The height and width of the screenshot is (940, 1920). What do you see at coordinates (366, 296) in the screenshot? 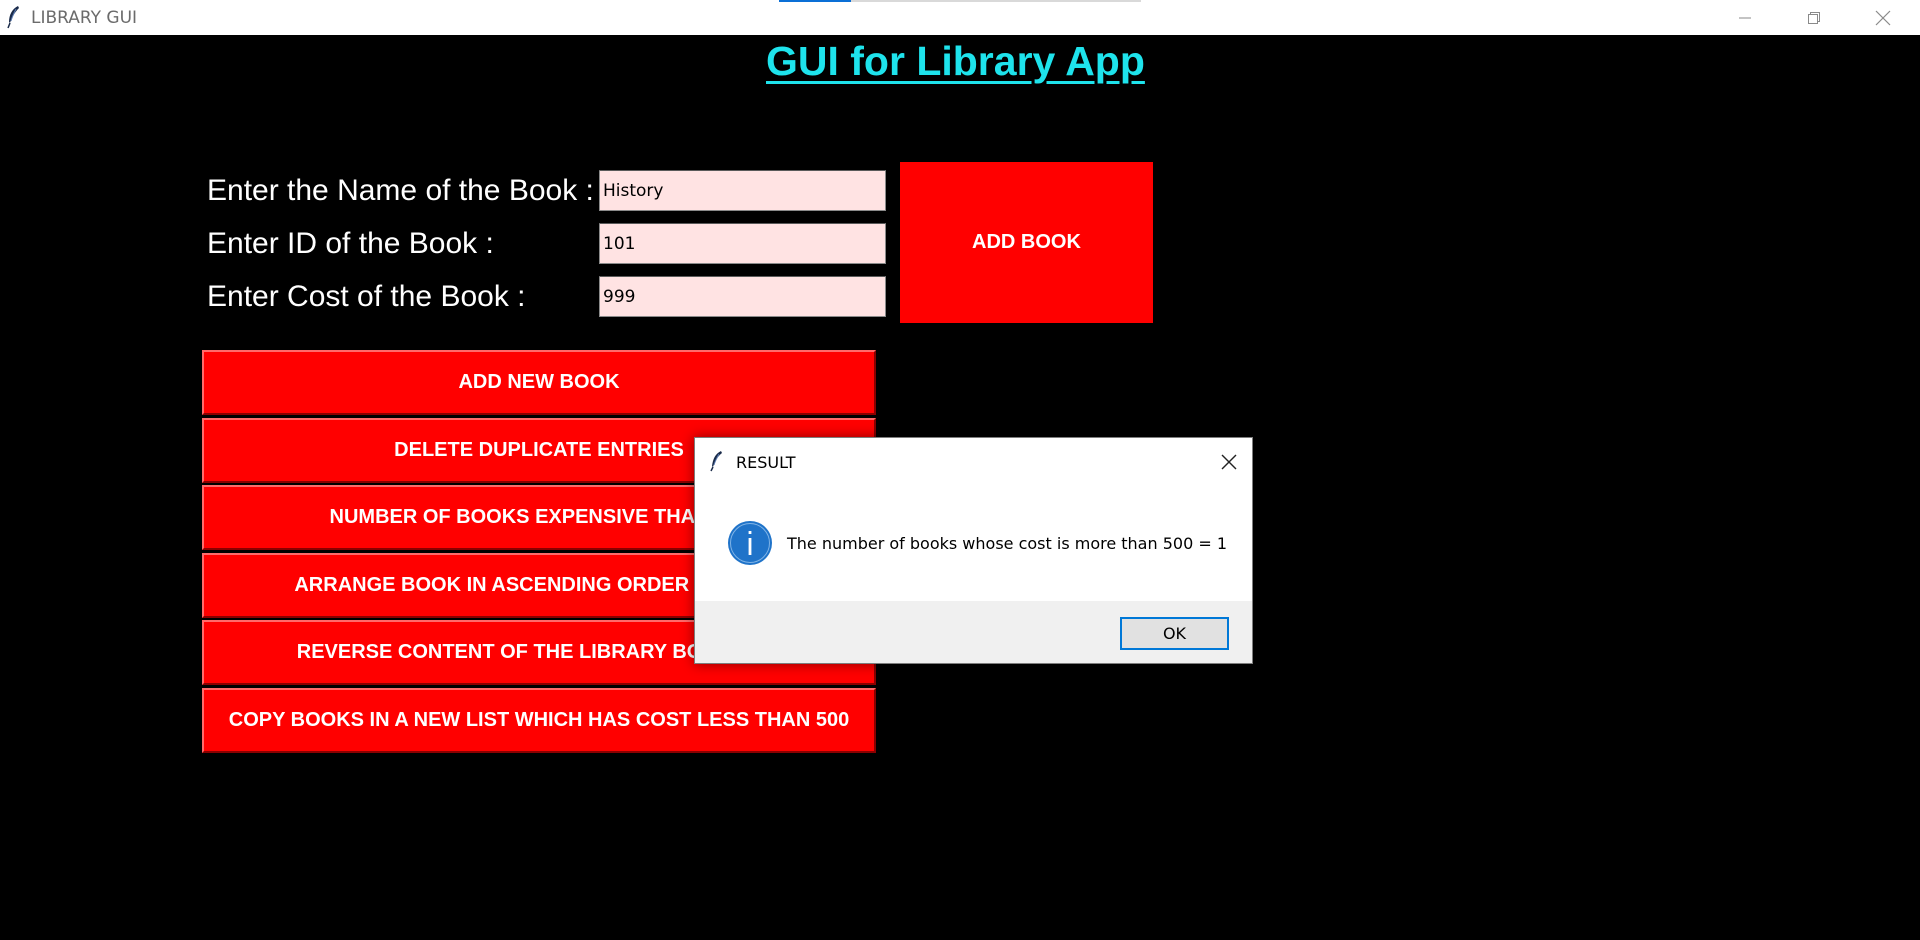
I see `book-cost-label: Enter Cost of the Book :` at bounding box center [366, 296].